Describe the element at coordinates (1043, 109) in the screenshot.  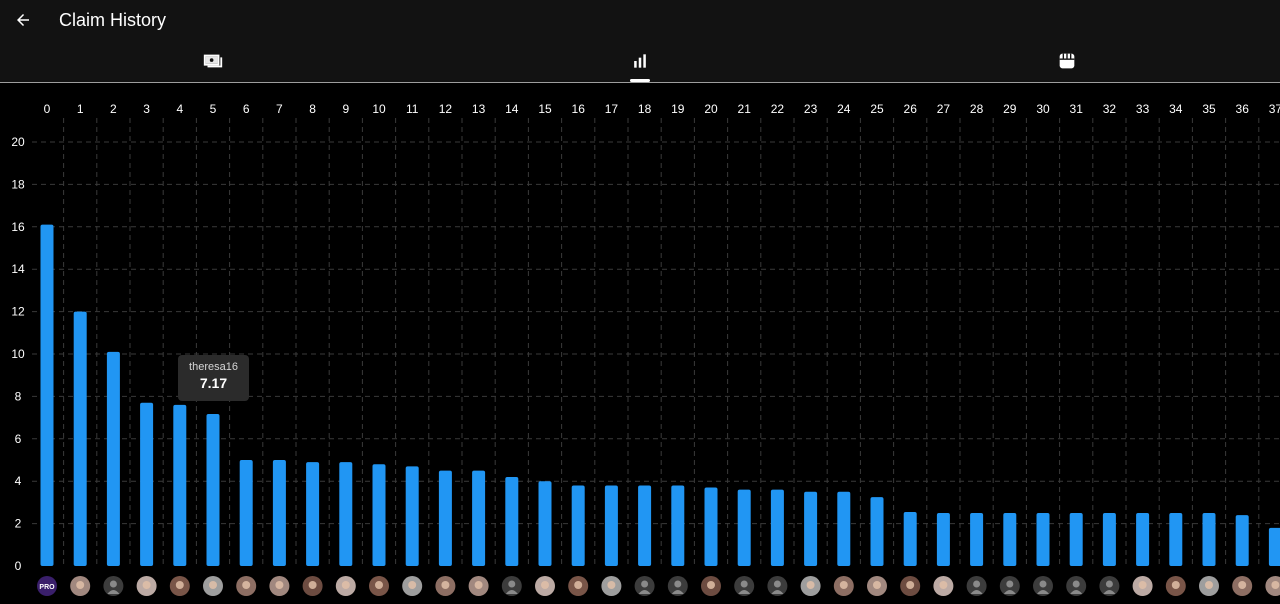
I see `x-tick-label: 30` at that location.